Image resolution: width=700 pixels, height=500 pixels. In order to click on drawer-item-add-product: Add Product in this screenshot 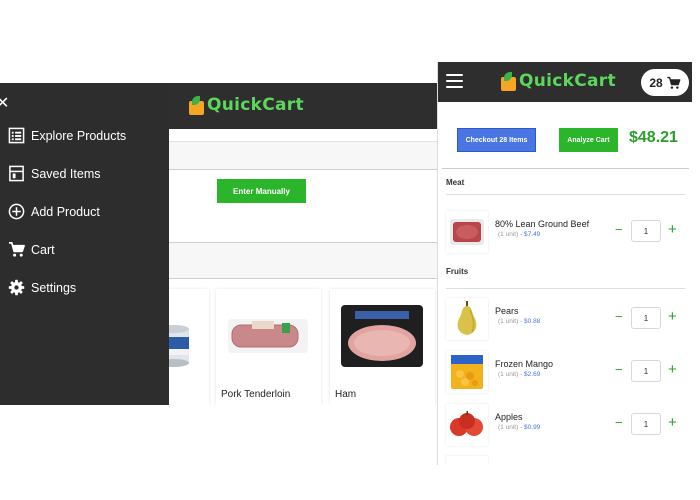, I will do `click(54, 211)`.